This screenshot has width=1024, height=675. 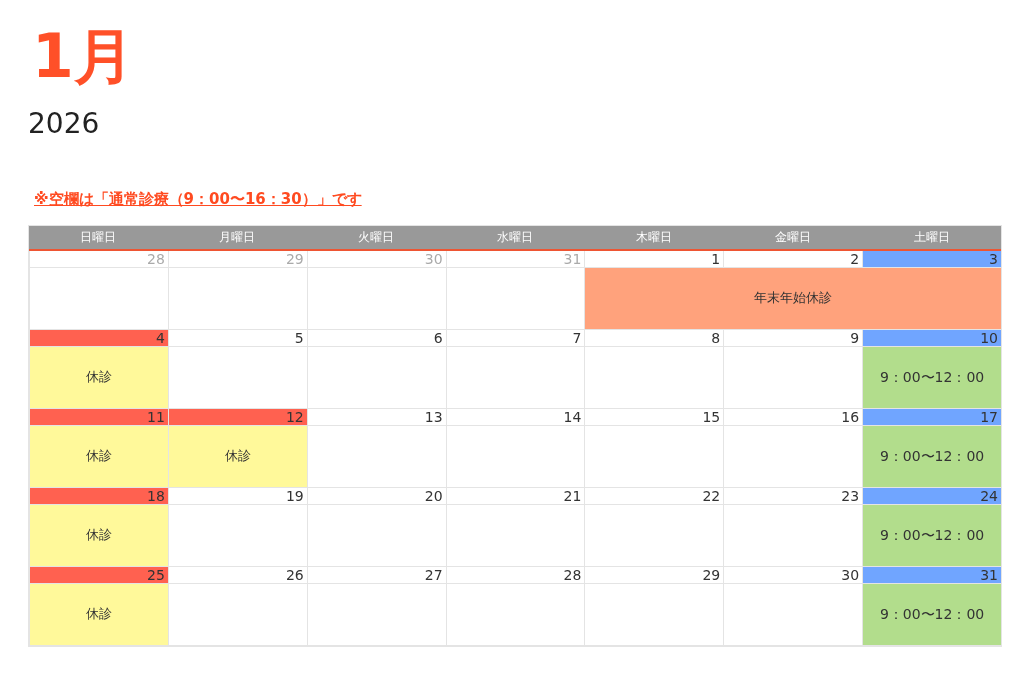 I want to click on day-number: 16, so click(x=793, y=417).